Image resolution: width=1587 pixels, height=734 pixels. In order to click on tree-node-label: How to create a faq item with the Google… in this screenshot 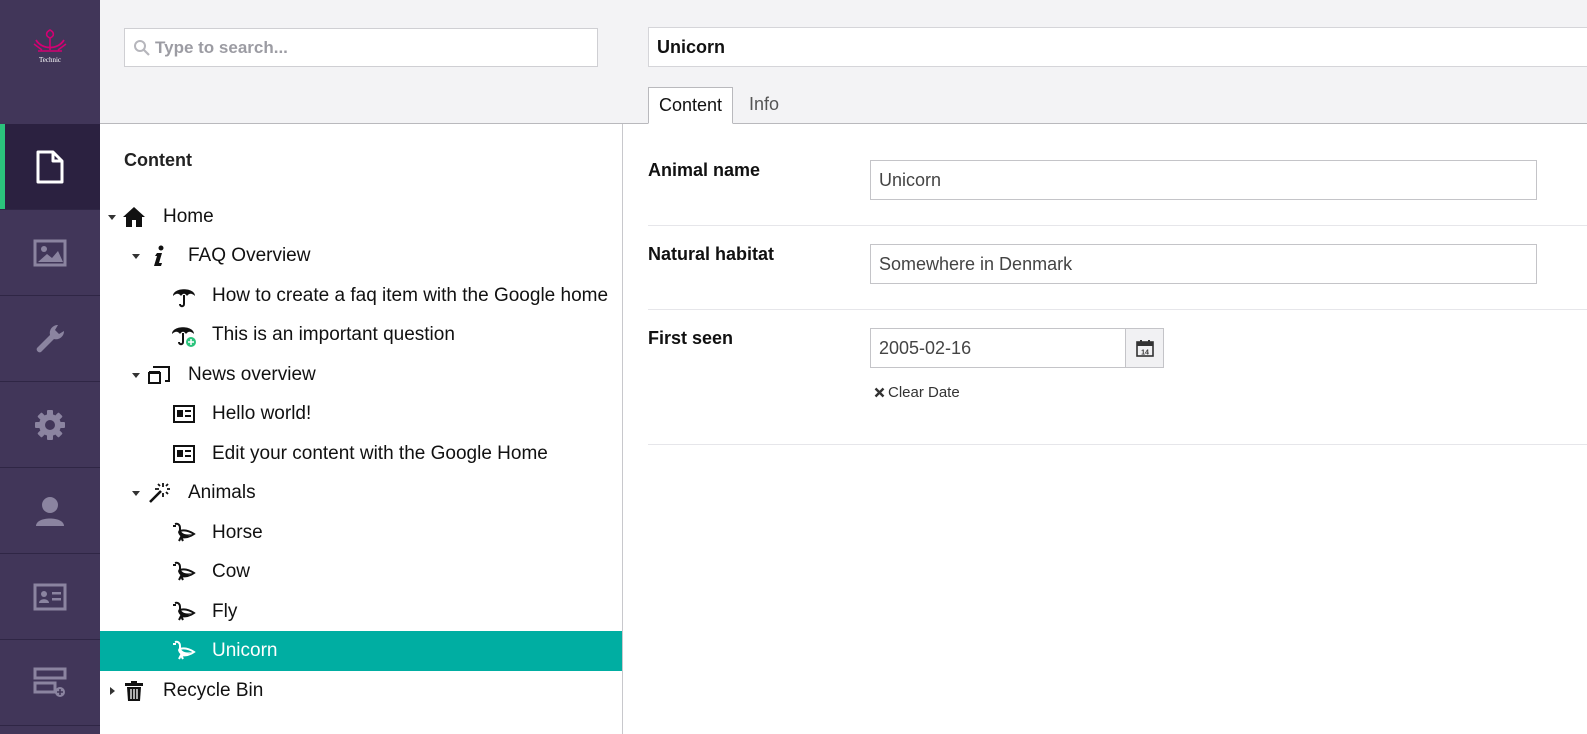, I will do `click(410, 295)`.